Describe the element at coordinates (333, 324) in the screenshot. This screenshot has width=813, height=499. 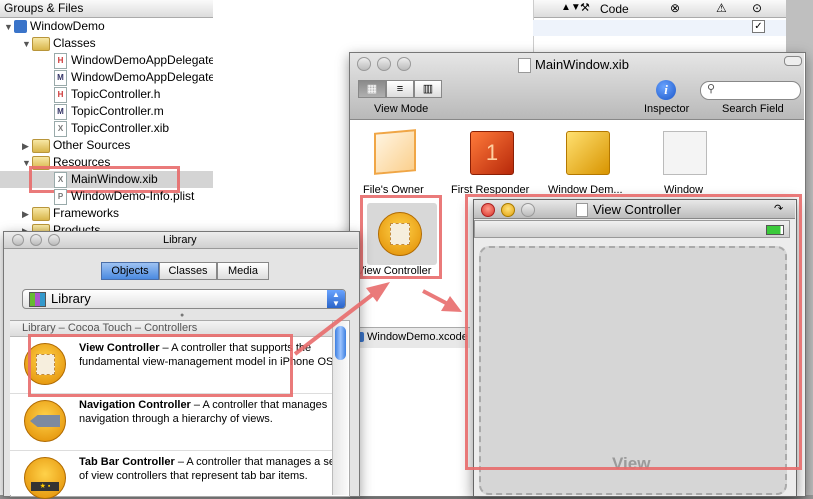
I see `arrow-library-to-xib` at that location.